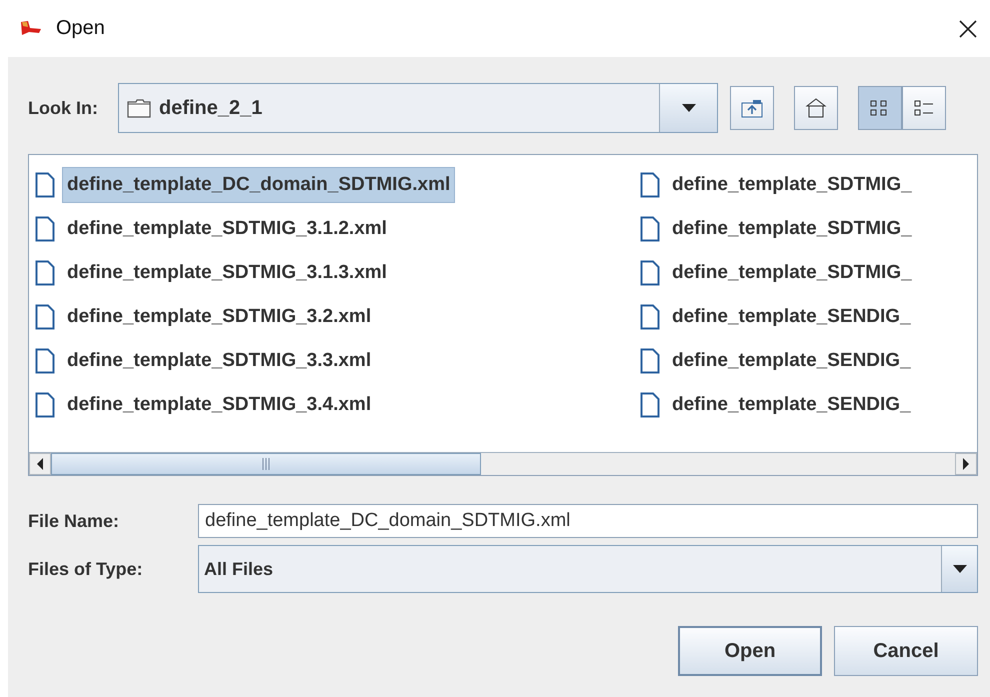 The width and height of the screenshot is (990, 697). I want to click on horizontal-scrollbar, so click(503, 463).